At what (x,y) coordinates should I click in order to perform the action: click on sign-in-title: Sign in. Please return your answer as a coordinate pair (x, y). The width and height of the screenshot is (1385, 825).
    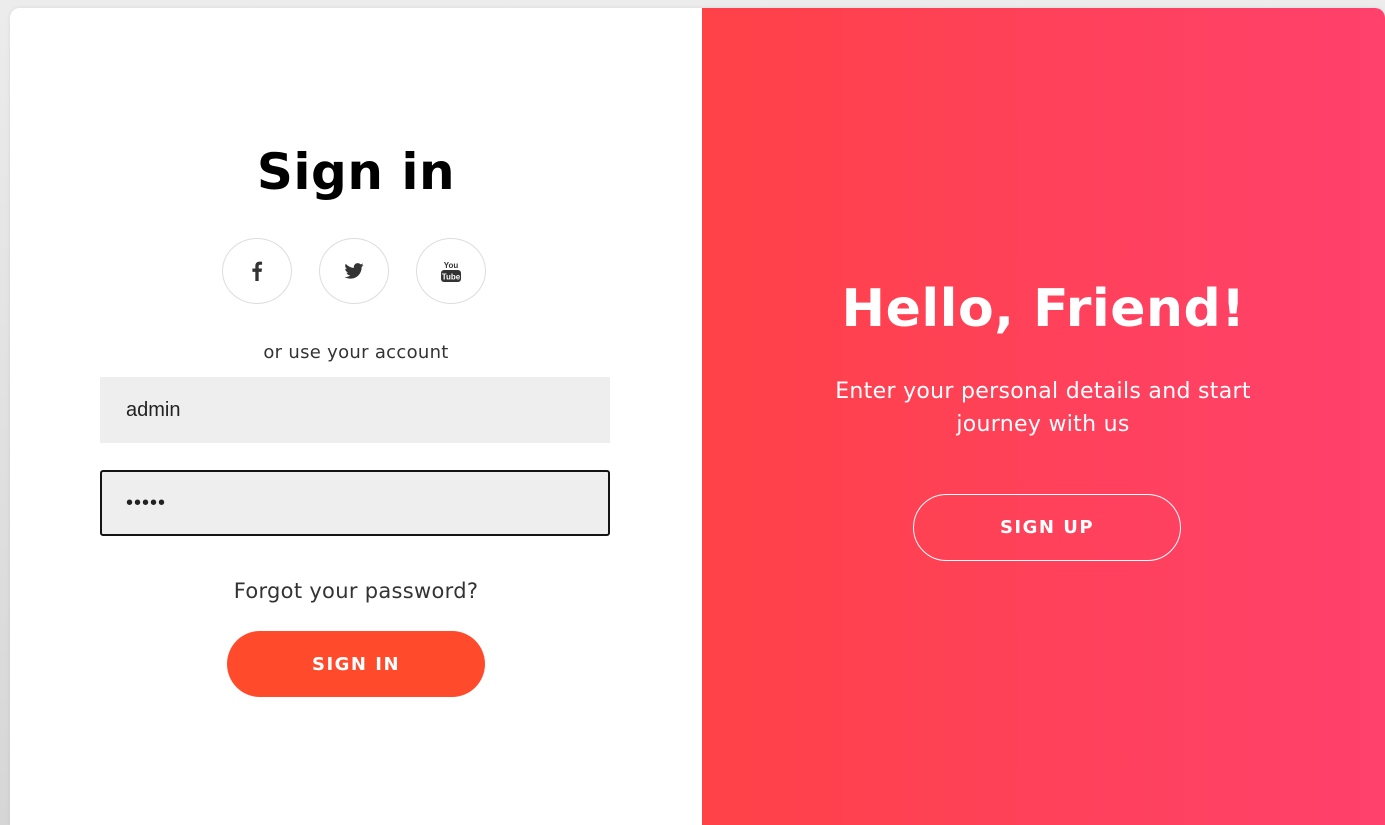
    Looking at the image, I should click on (356, 172).